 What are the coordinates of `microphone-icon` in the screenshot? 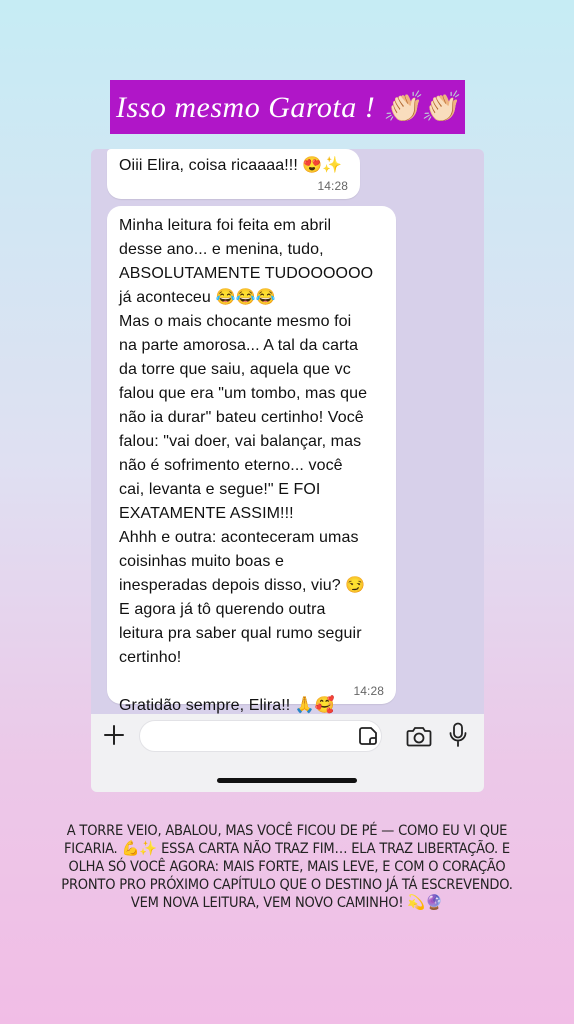 It's located at (458, 735).